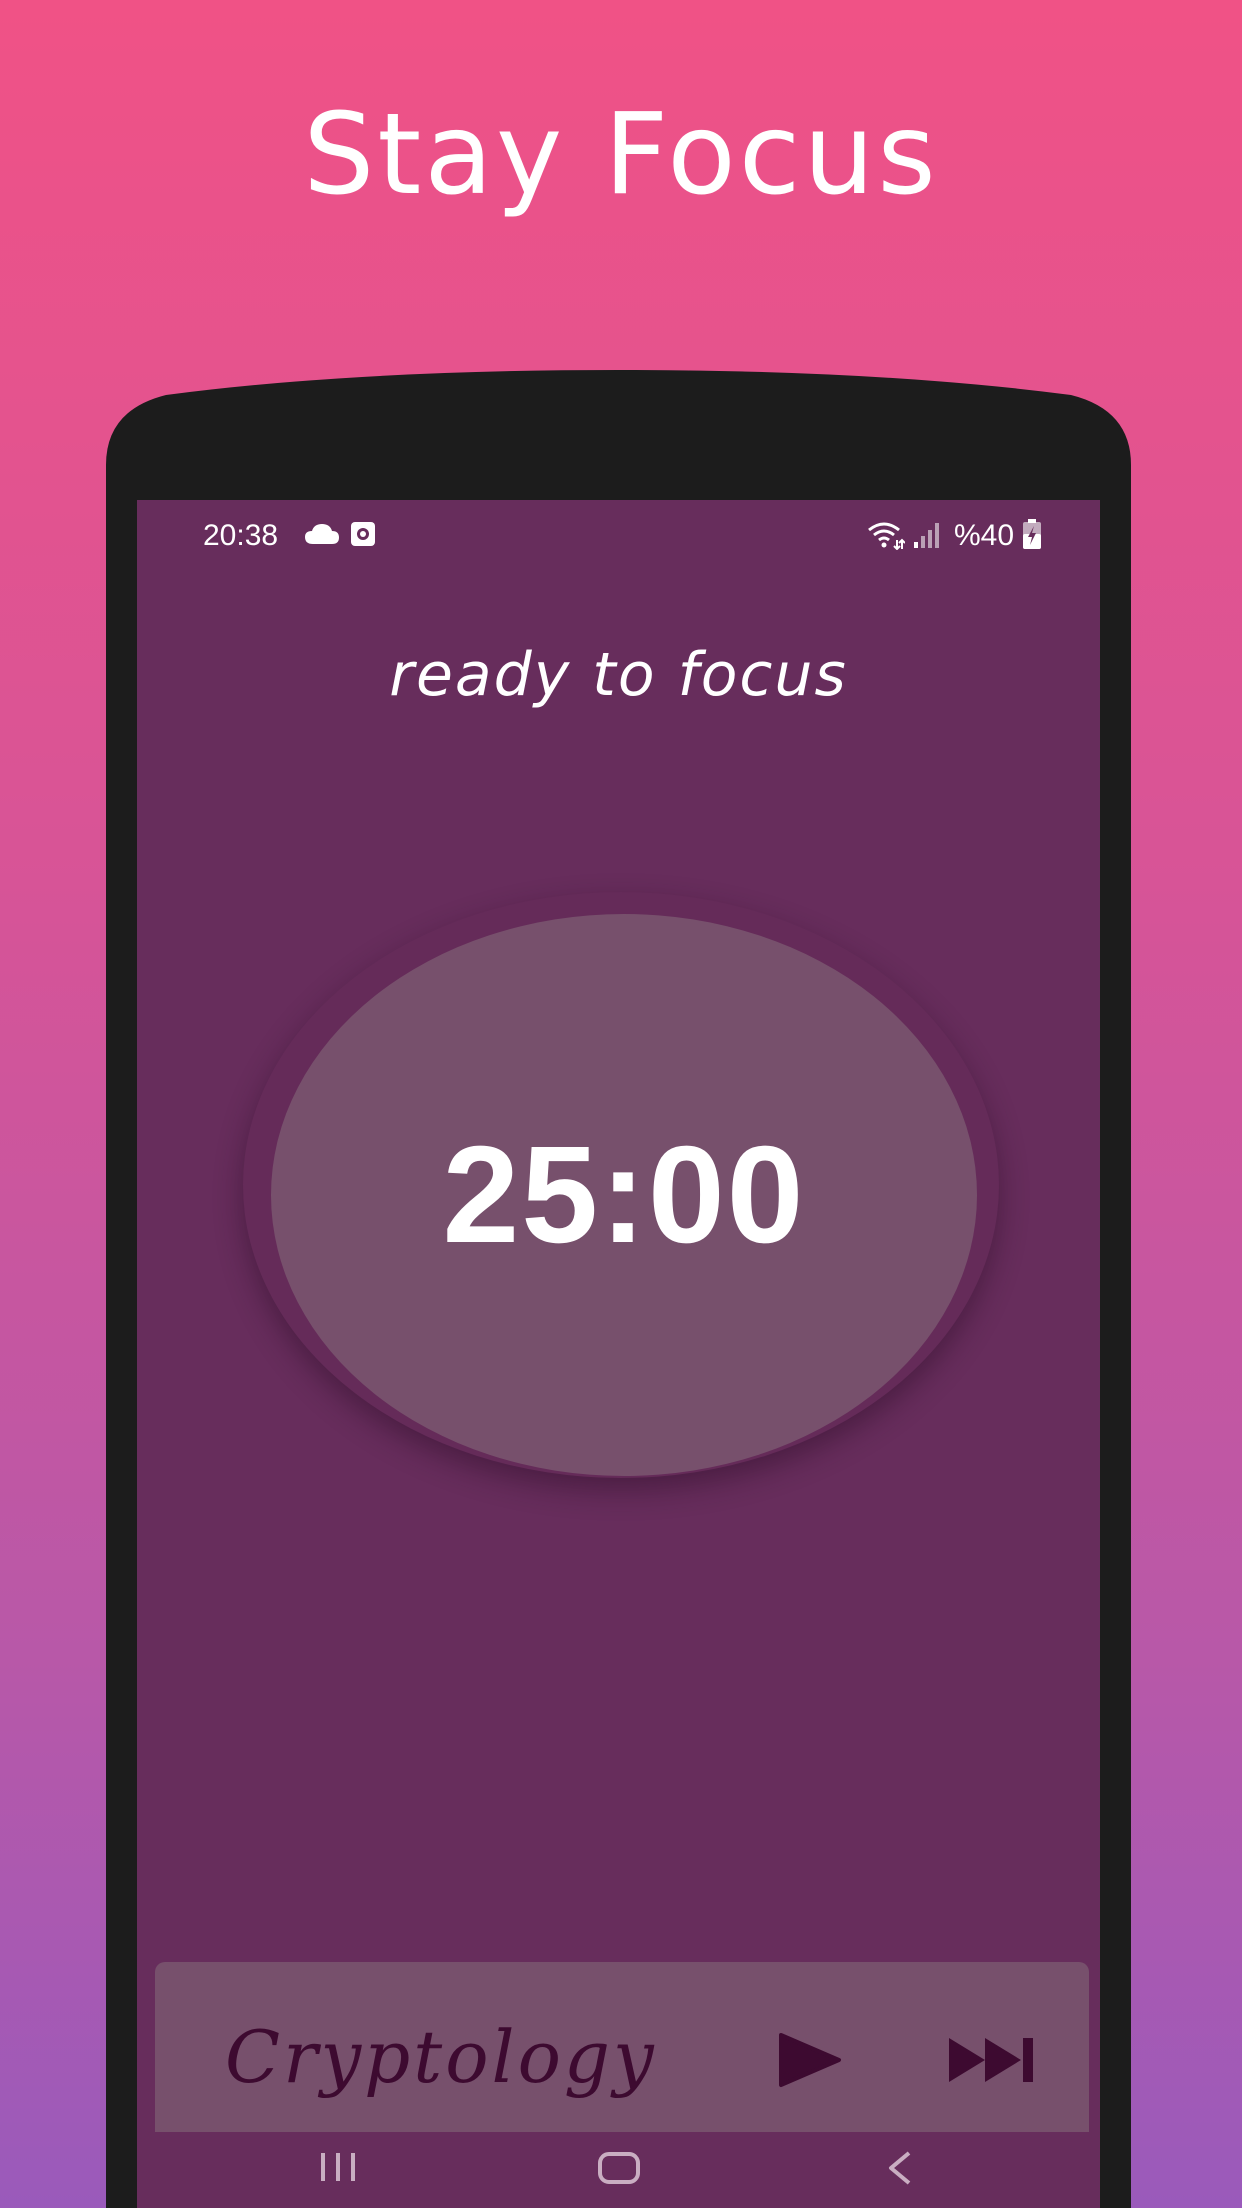  What do you see at coordinates (1032, 534) in the screenshot?
I see `battery-charging-icon` at bounding box center [1032, 534].